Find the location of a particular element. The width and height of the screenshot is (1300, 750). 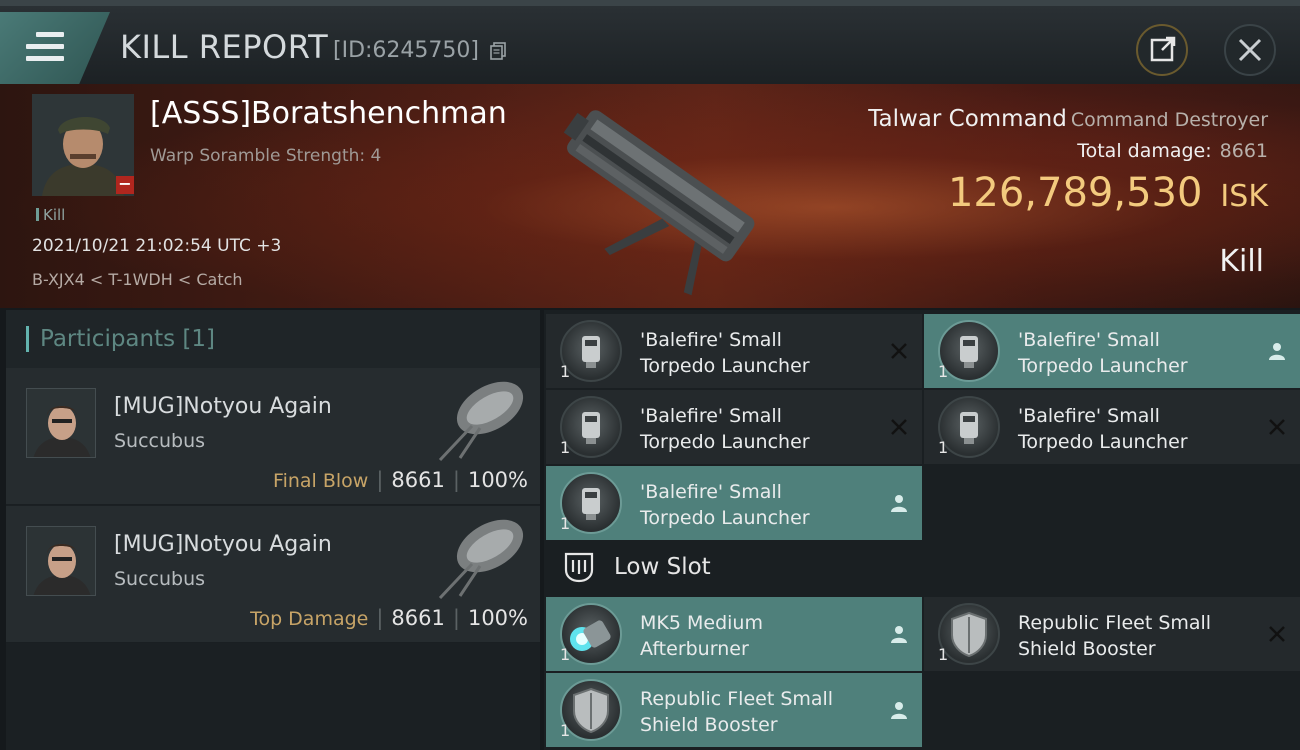

low-slot-label: Low Slot is located at coordinates (662, 567).